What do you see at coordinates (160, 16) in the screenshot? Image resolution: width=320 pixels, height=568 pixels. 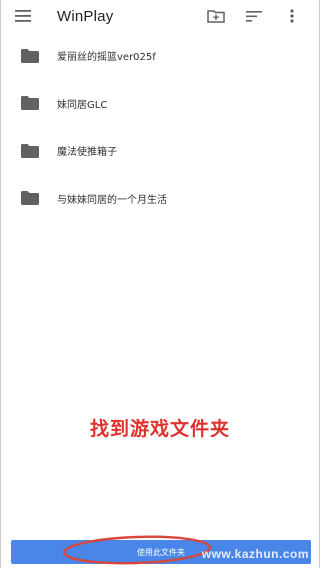 I see `app-bar: WinPlay` at bounding box center [160, 16].